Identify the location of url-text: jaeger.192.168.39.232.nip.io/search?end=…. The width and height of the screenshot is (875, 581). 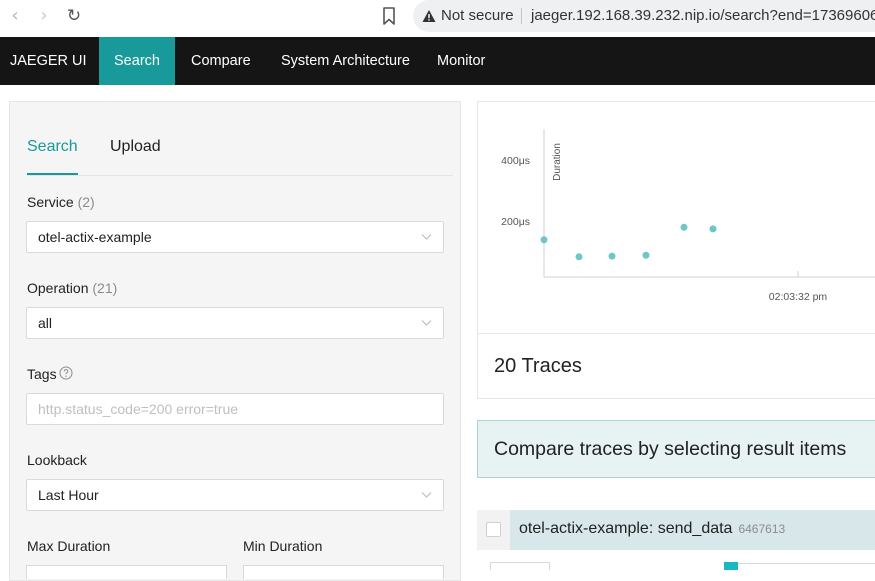
(703, 15).